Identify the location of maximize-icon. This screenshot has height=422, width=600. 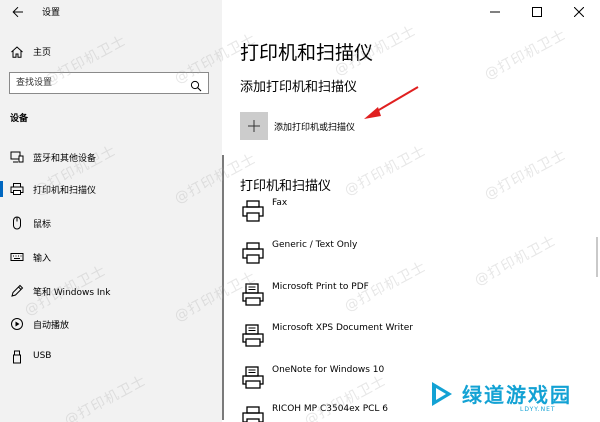
(537, 12).